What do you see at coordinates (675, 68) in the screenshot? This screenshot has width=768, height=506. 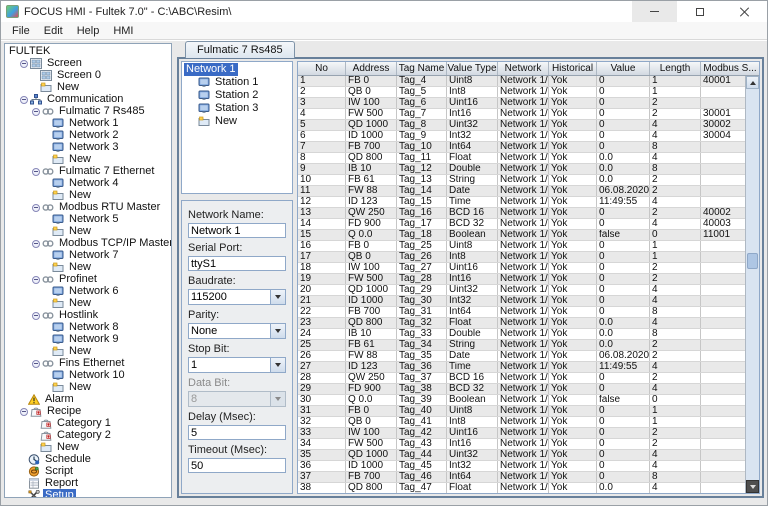 I see `column-header-length: Length` at bounding box center [675, 68].